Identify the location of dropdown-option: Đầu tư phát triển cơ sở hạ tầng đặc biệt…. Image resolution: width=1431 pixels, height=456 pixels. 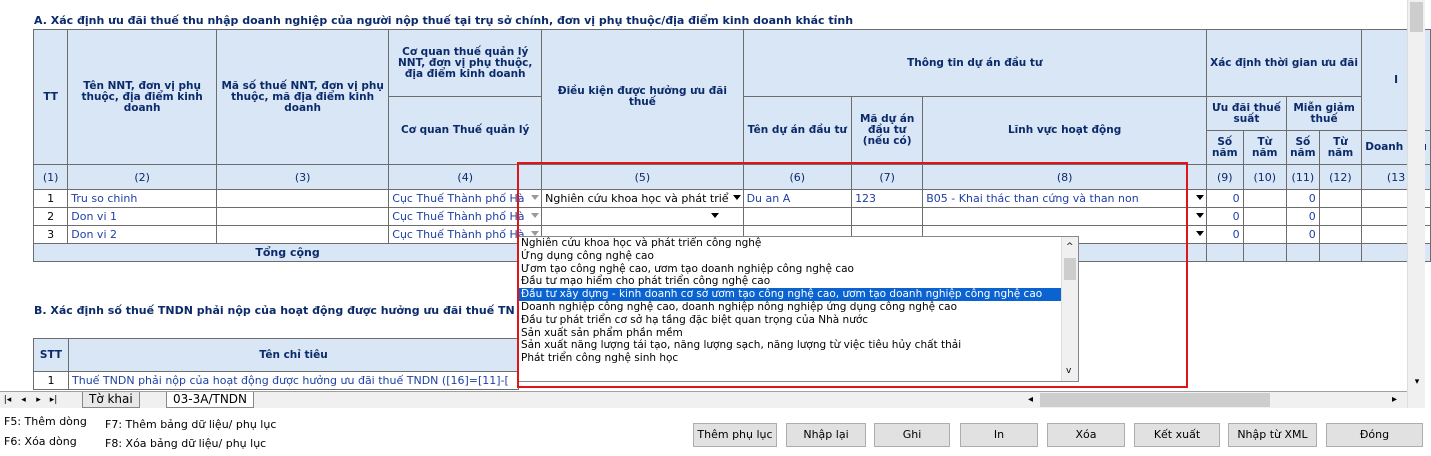
(798, 320).